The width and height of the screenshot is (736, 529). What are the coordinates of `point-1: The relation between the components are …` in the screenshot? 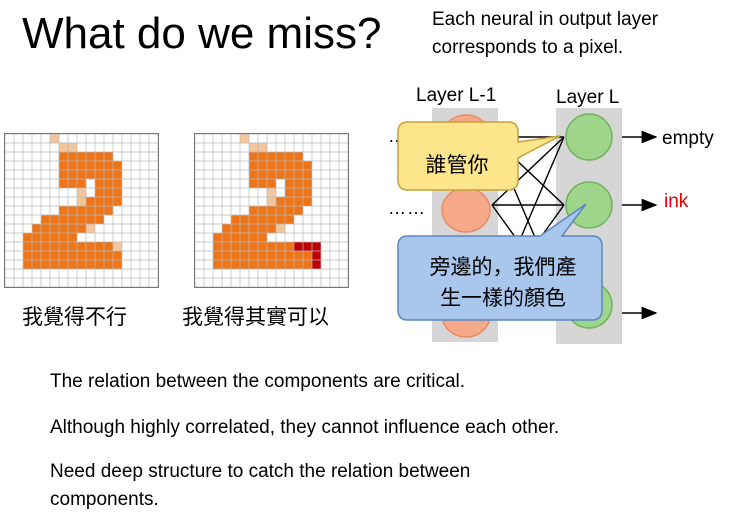 It's located at (258, 381).